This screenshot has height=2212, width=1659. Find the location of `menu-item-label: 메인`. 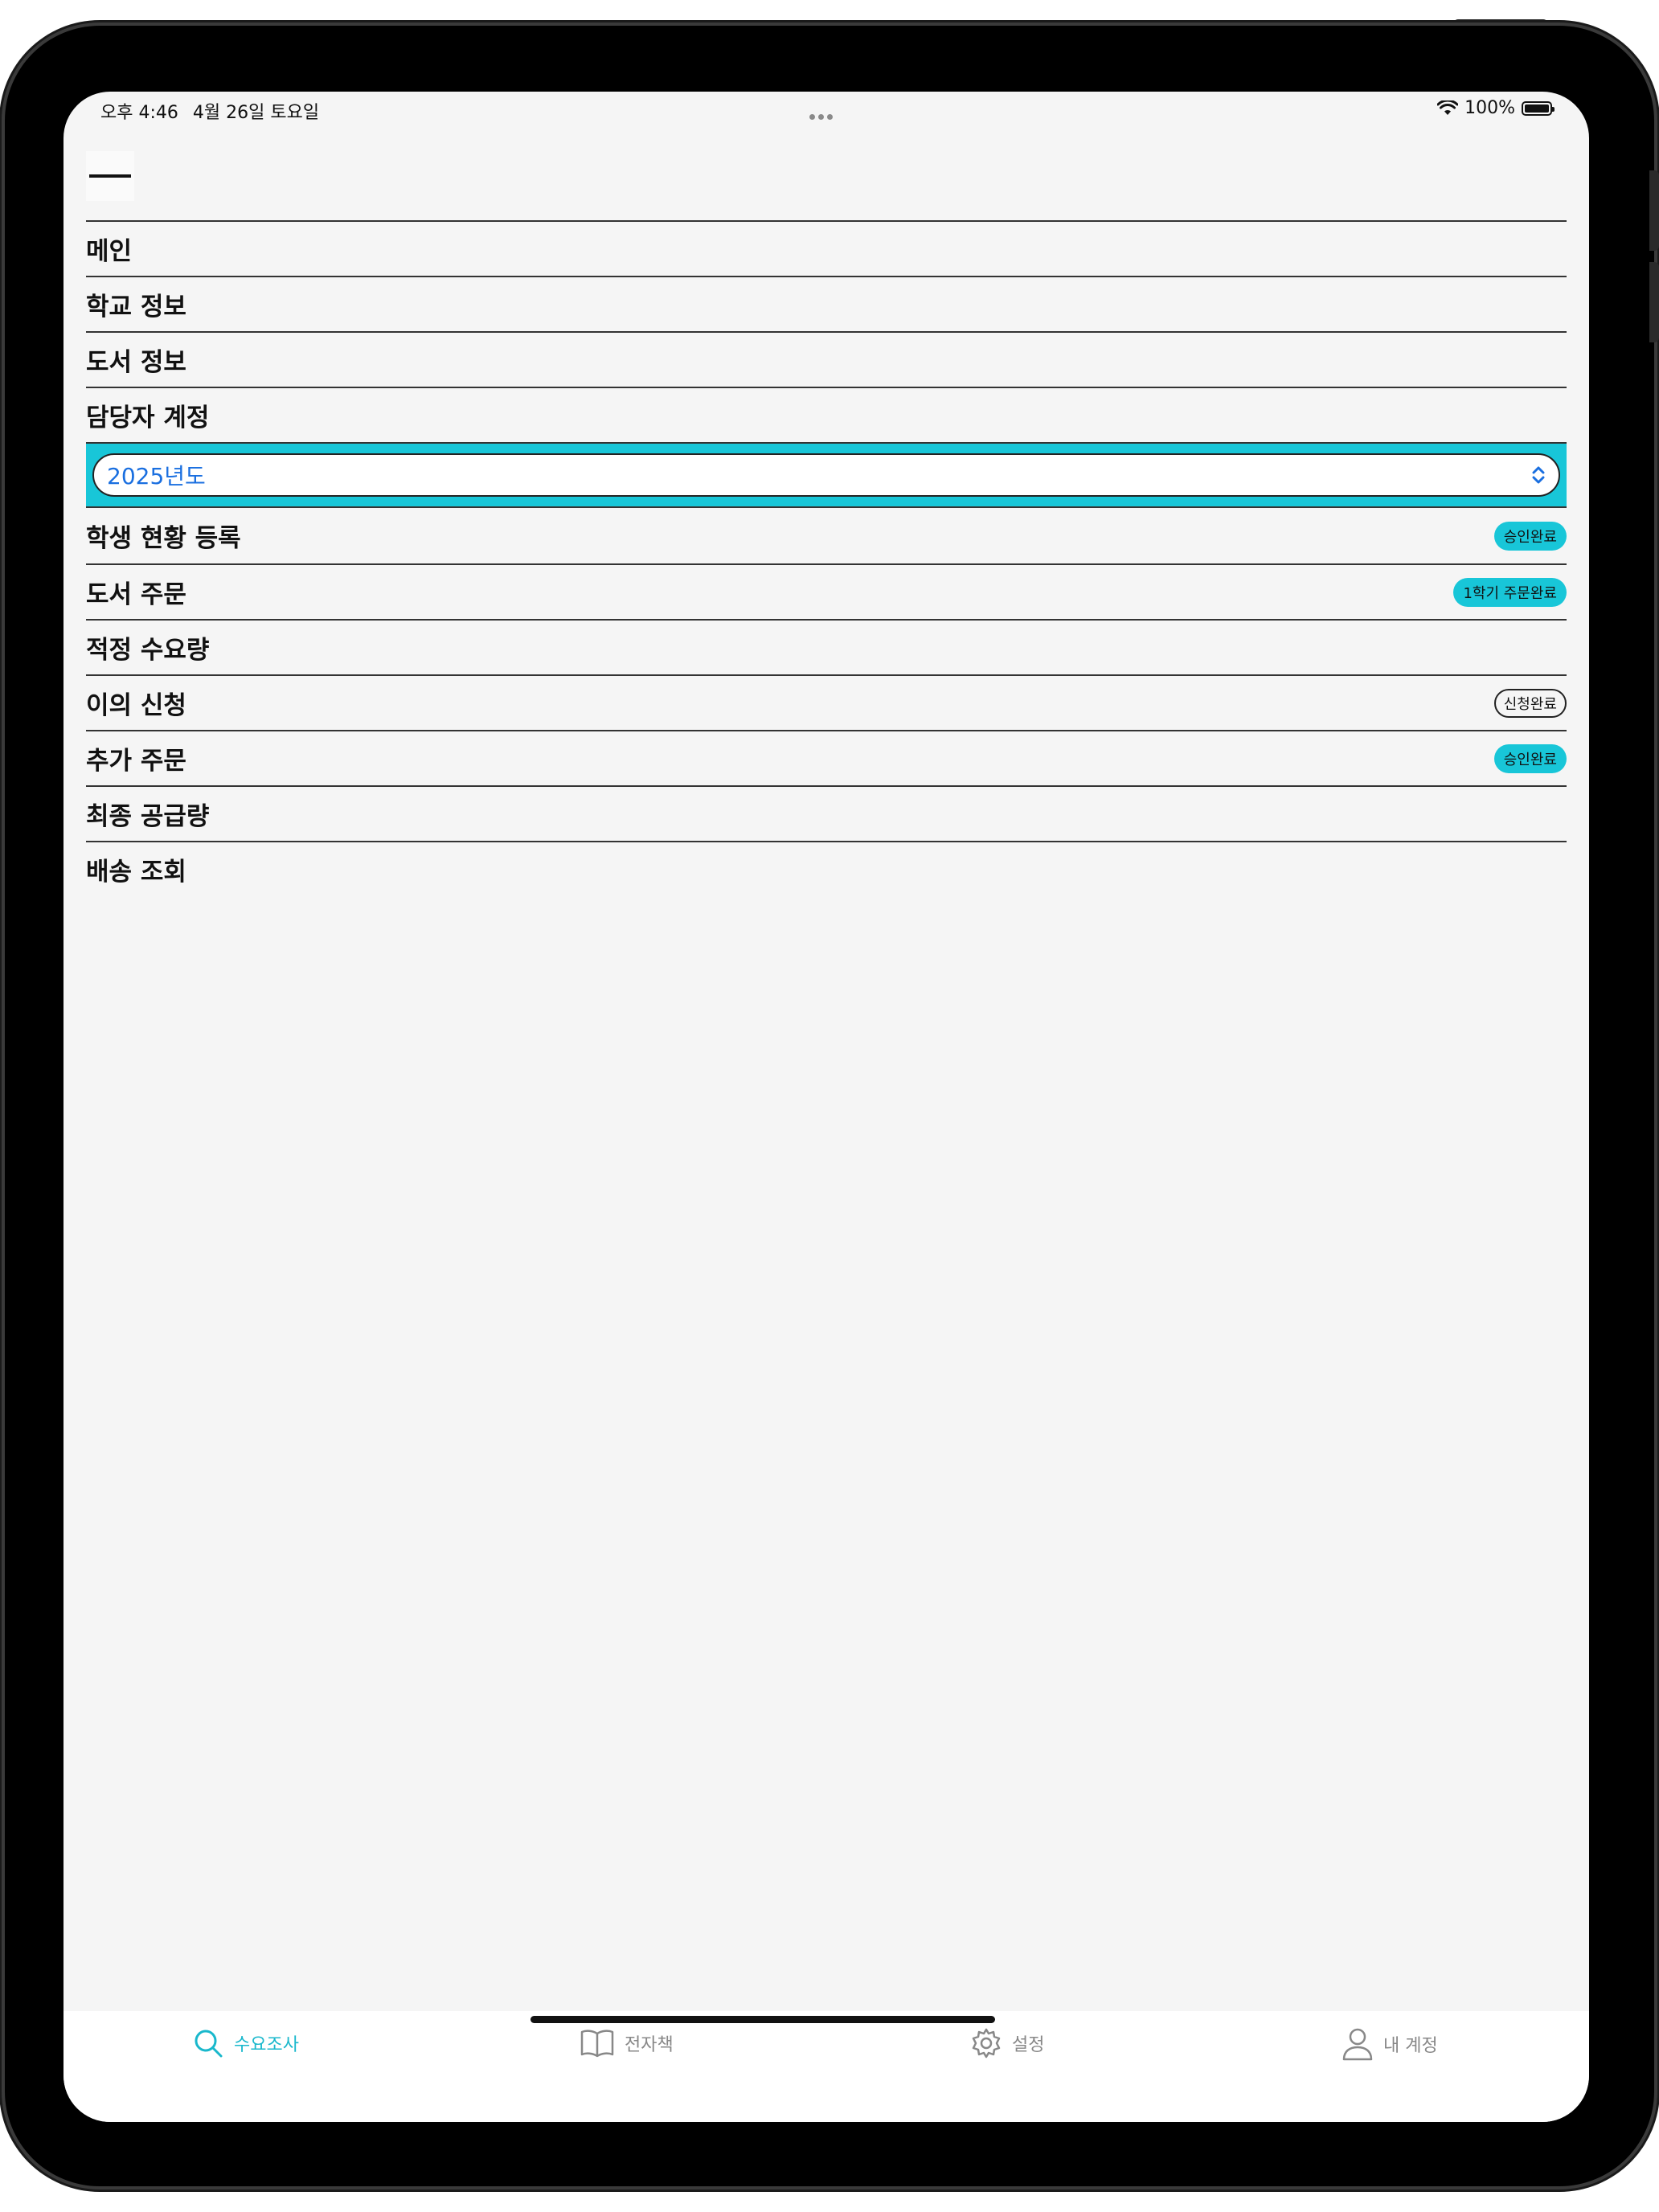

menu-item-label: 메인 is located at coordinates (109, 251).